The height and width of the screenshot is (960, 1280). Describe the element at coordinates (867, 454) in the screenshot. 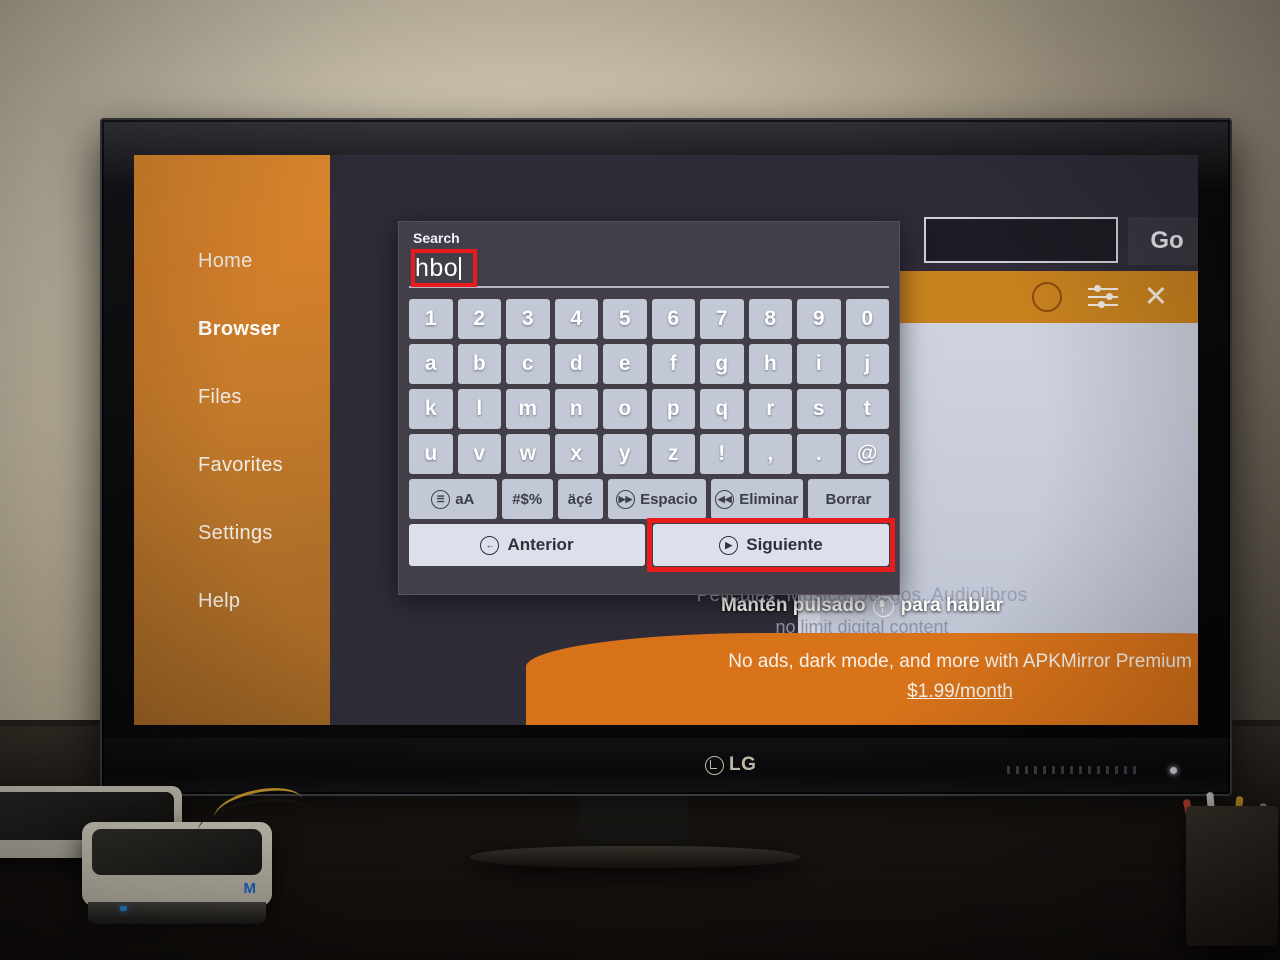

I see `key-at: @` at that location.